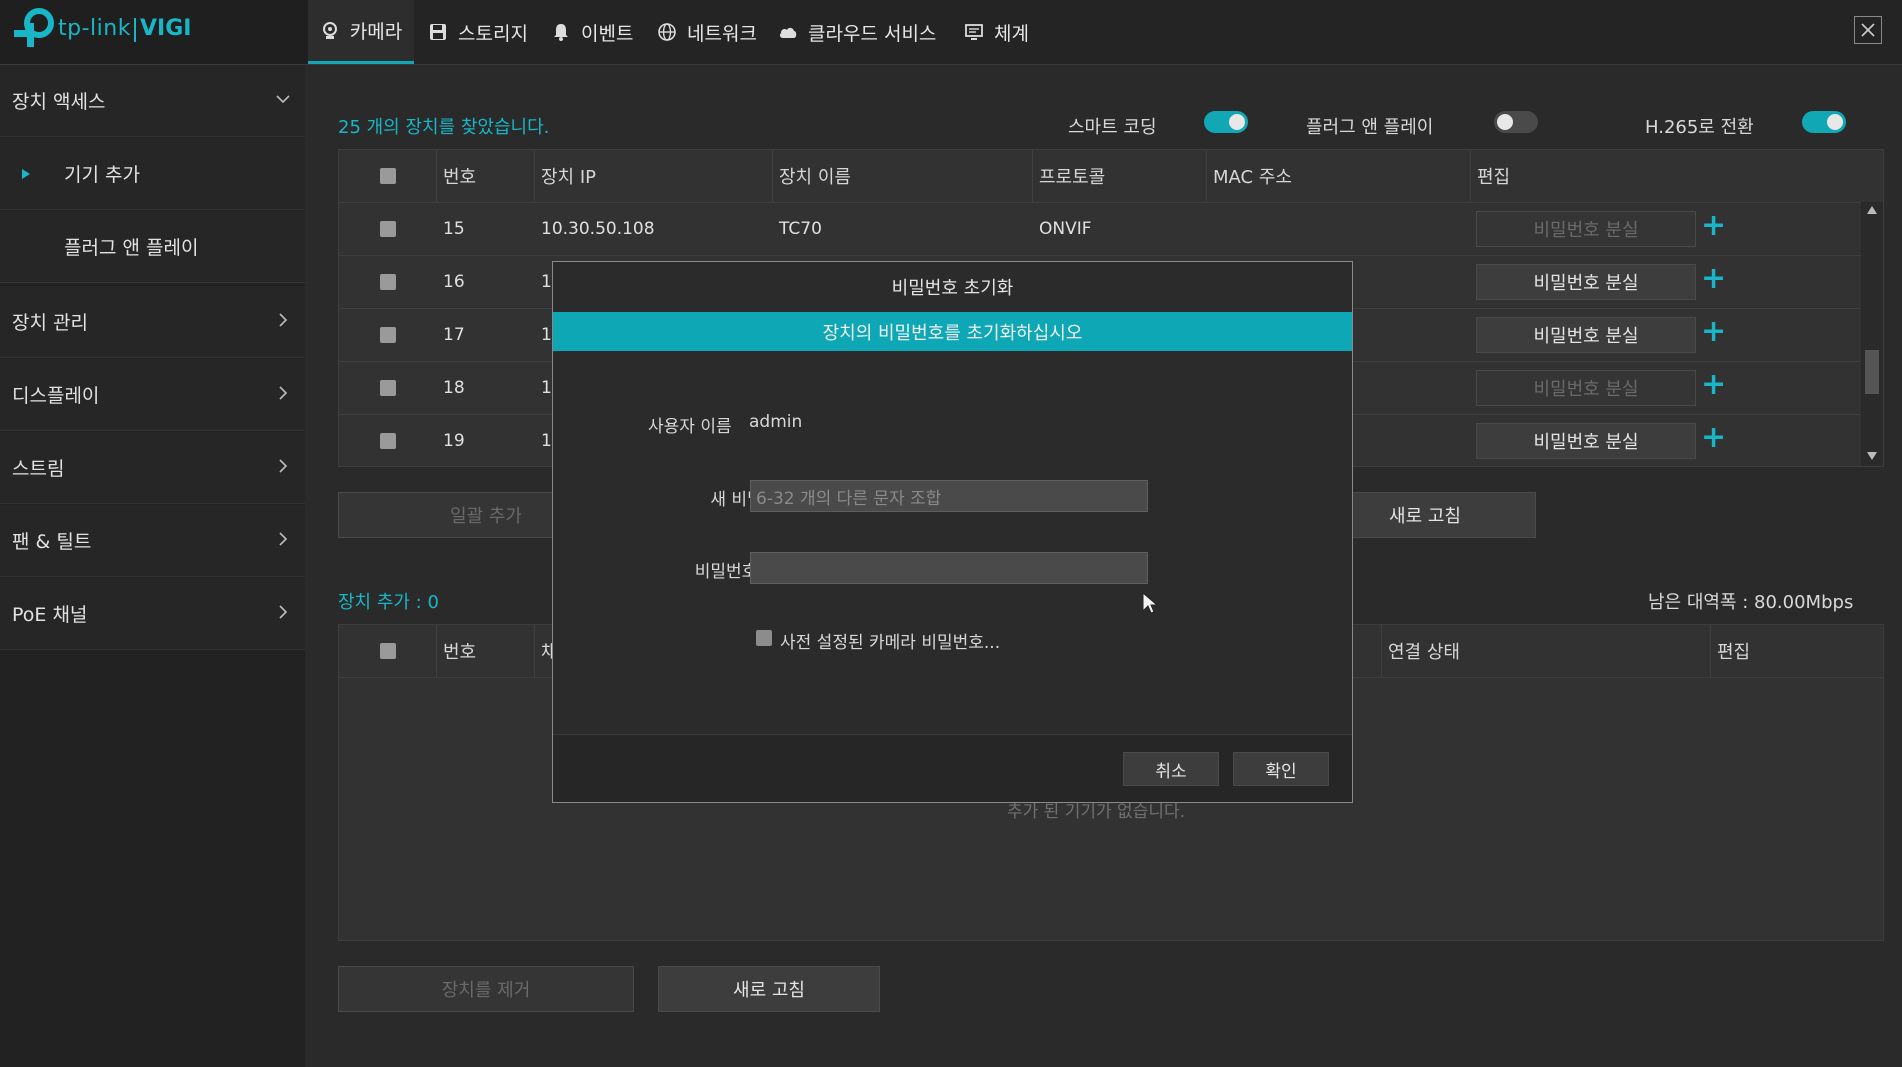  I want to click on tab-event: 이벤트, so click(592, 32).